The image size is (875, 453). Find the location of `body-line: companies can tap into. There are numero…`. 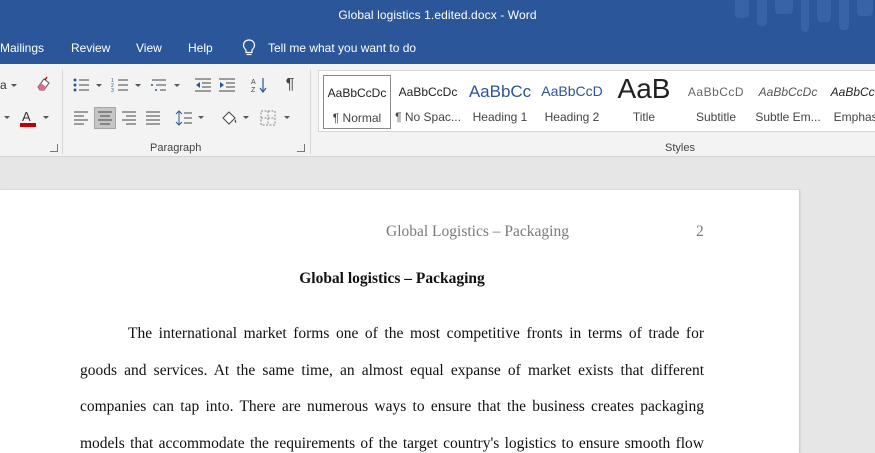

body-line: companies can tap into. There are numero… is located at coordinates (392, 407).